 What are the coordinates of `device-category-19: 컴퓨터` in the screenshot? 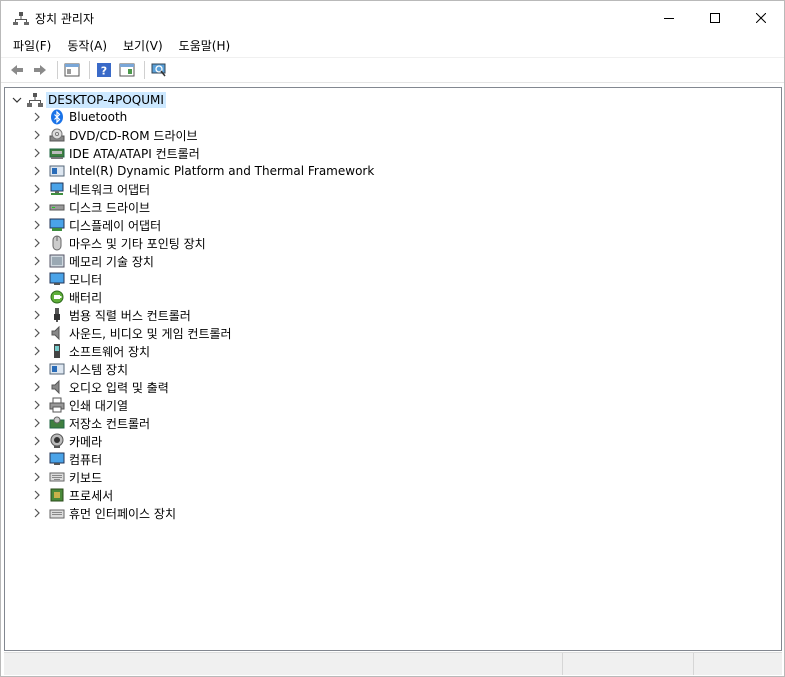 It's located at (201, 459).